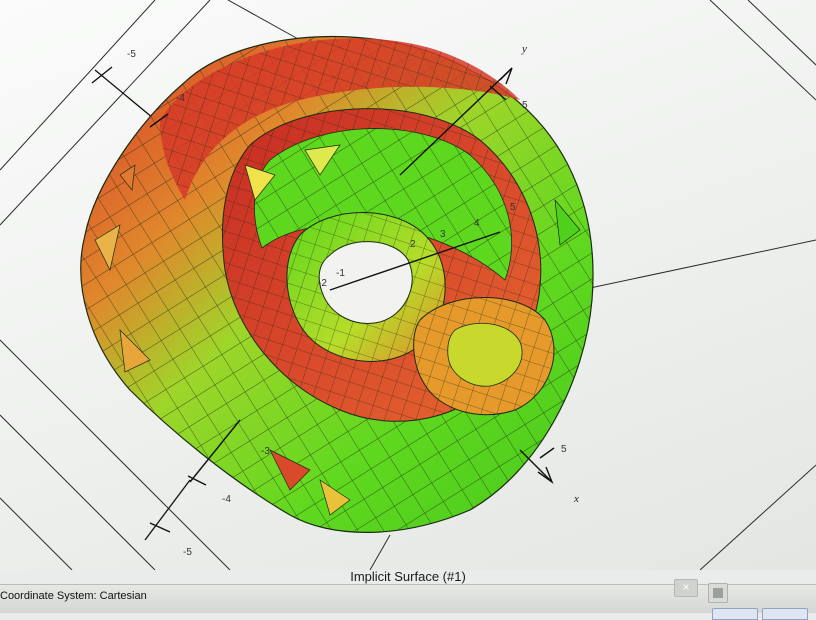  What do you see at coordinates (536, 466) in the screenshot?
I see `x-axis-lower` at bounding box center [536, 466].